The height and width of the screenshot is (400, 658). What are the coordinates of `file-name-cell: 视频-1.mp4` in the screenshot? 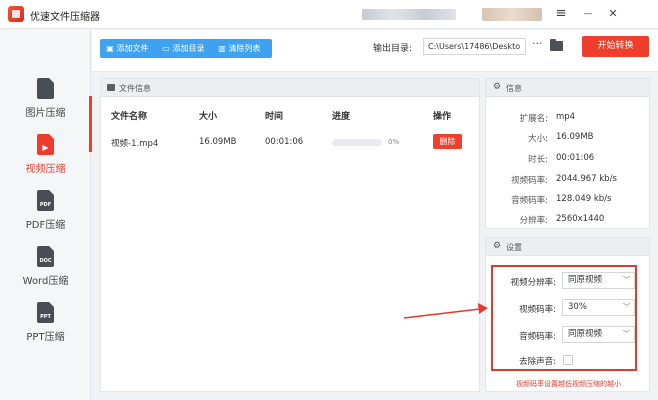 It's located at (135, 144).